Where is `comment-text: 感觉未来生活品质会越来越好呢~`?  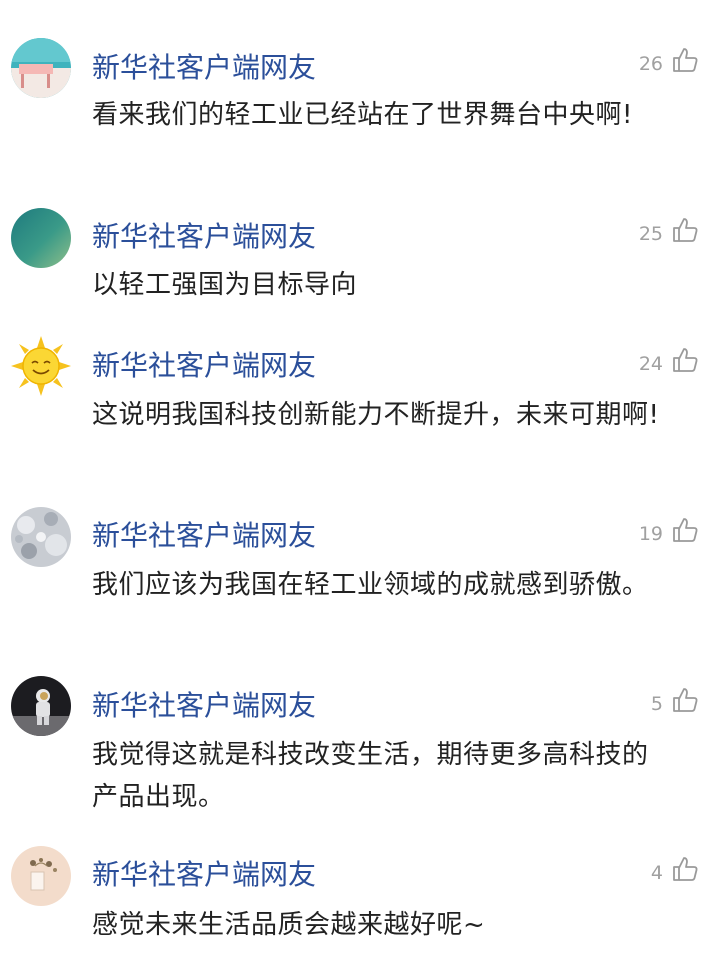 comment-text: 感觉未来生活品质会越来越好呢~ is located at coordinates (289, 925).